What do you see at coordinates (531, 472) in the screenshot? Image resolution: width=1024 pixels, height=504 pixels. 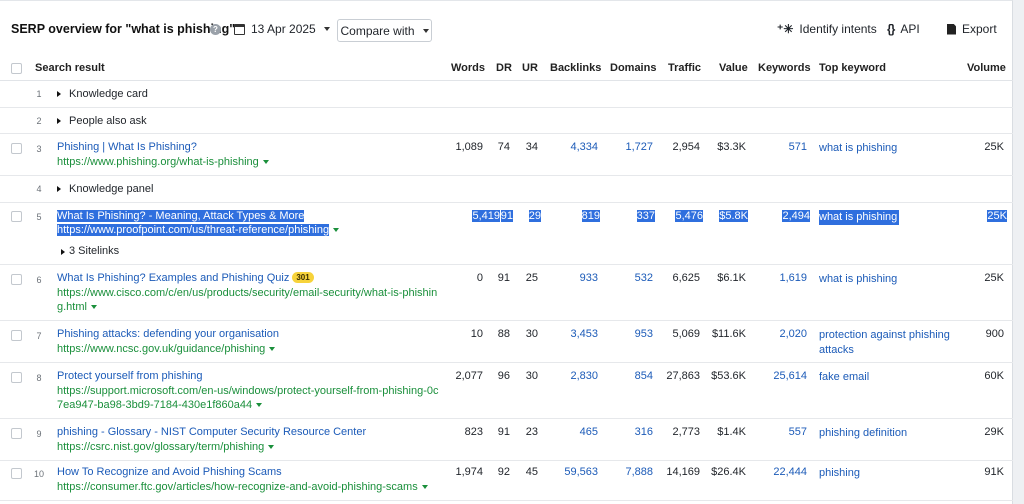 I see `ur-value: 45` at bounding box center [531, 472].